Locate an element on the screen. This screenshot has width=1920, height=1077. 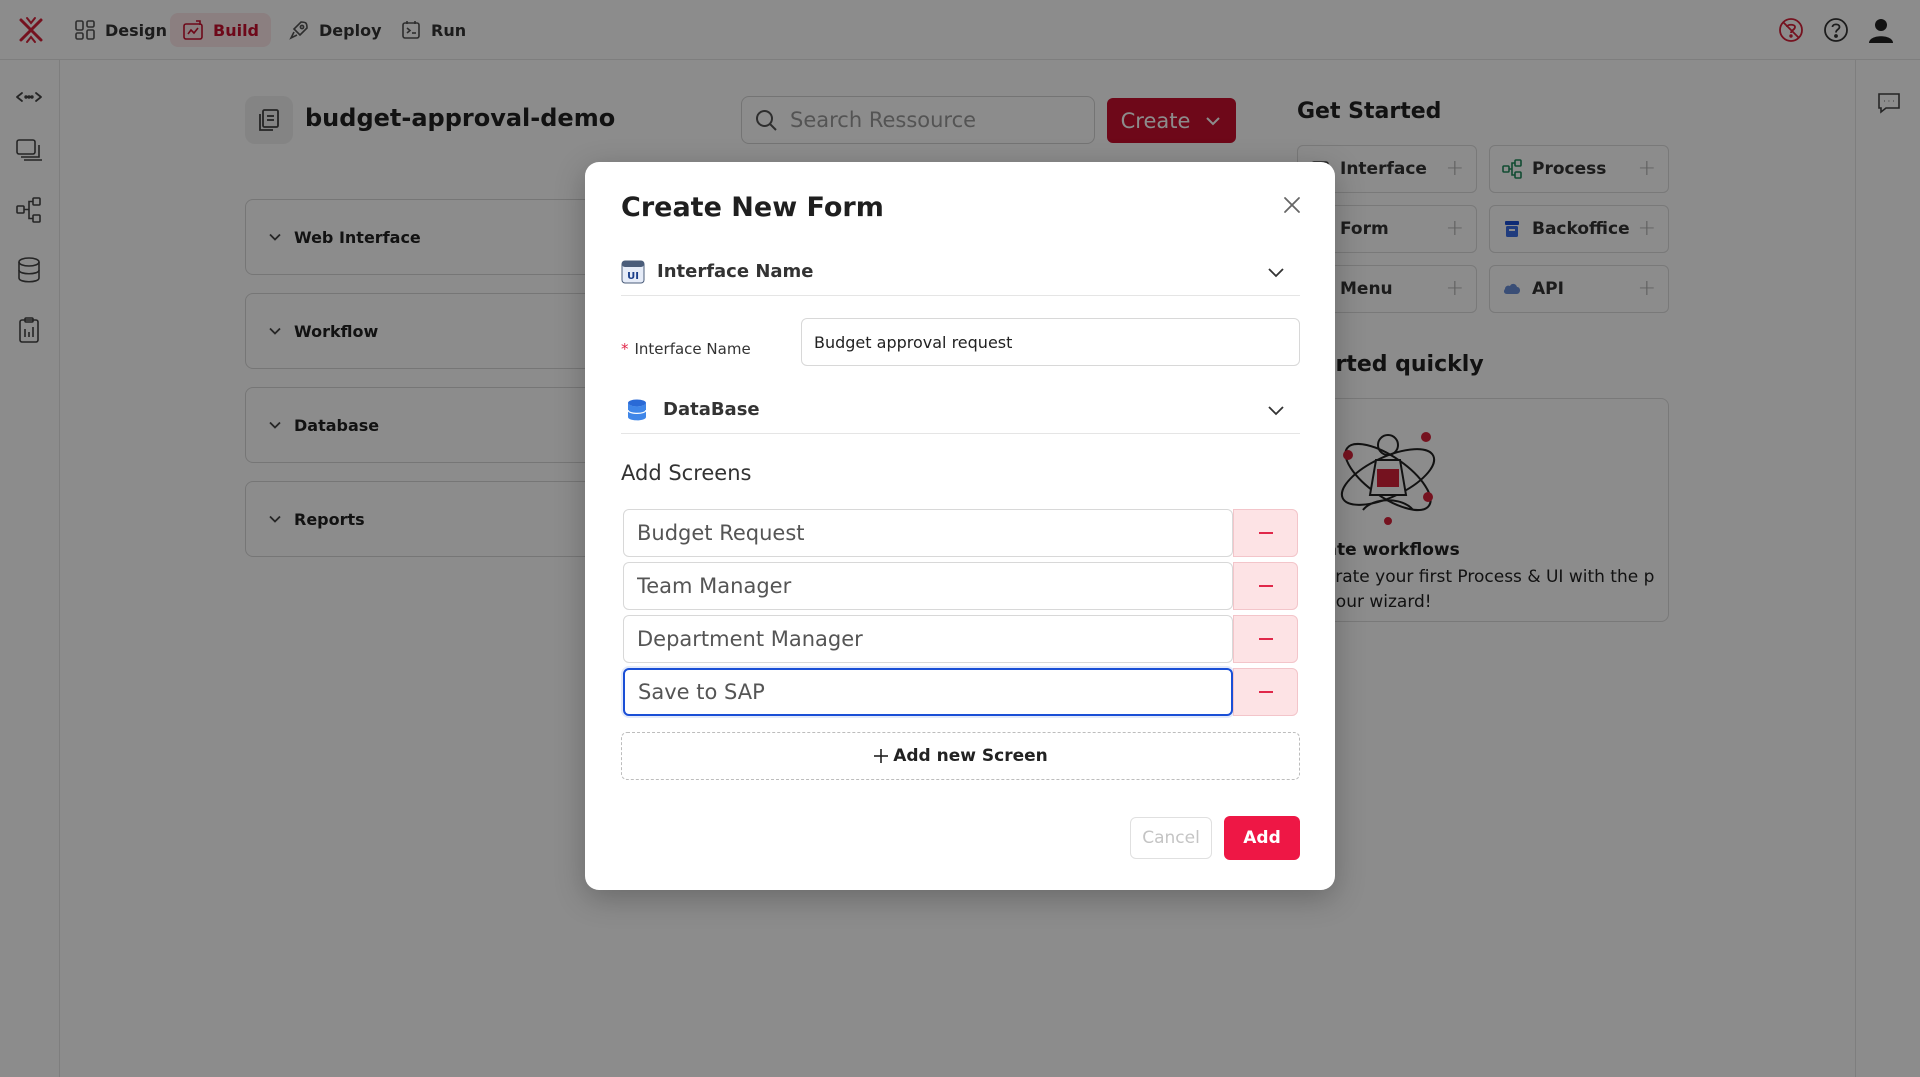
interface-section-label: Interface Name is located at coordinates (735, 271).